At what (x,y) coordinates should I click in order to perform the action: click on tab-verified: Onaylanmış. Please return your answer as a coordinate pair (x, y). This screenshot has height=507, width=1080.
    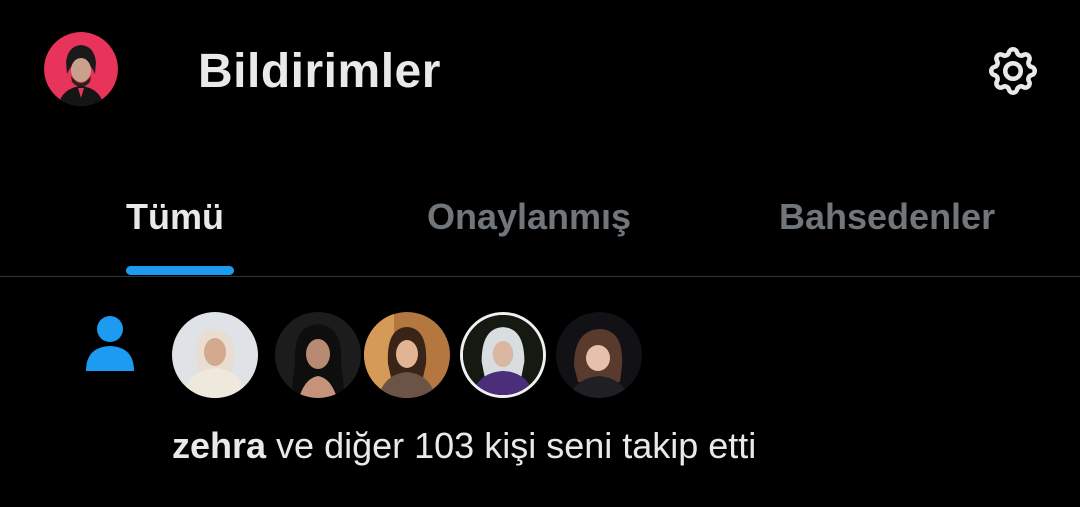
    Looking at the image, I should click on (529, 217).